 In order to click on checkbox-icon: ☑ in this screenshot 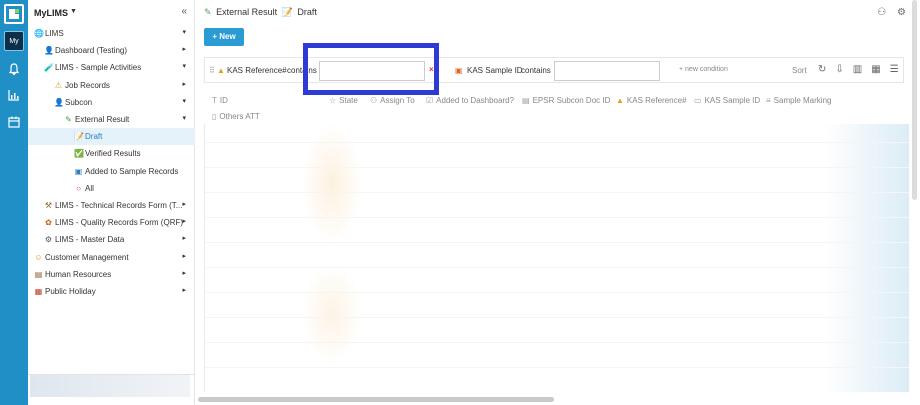, I will do `click(430, 100)`.